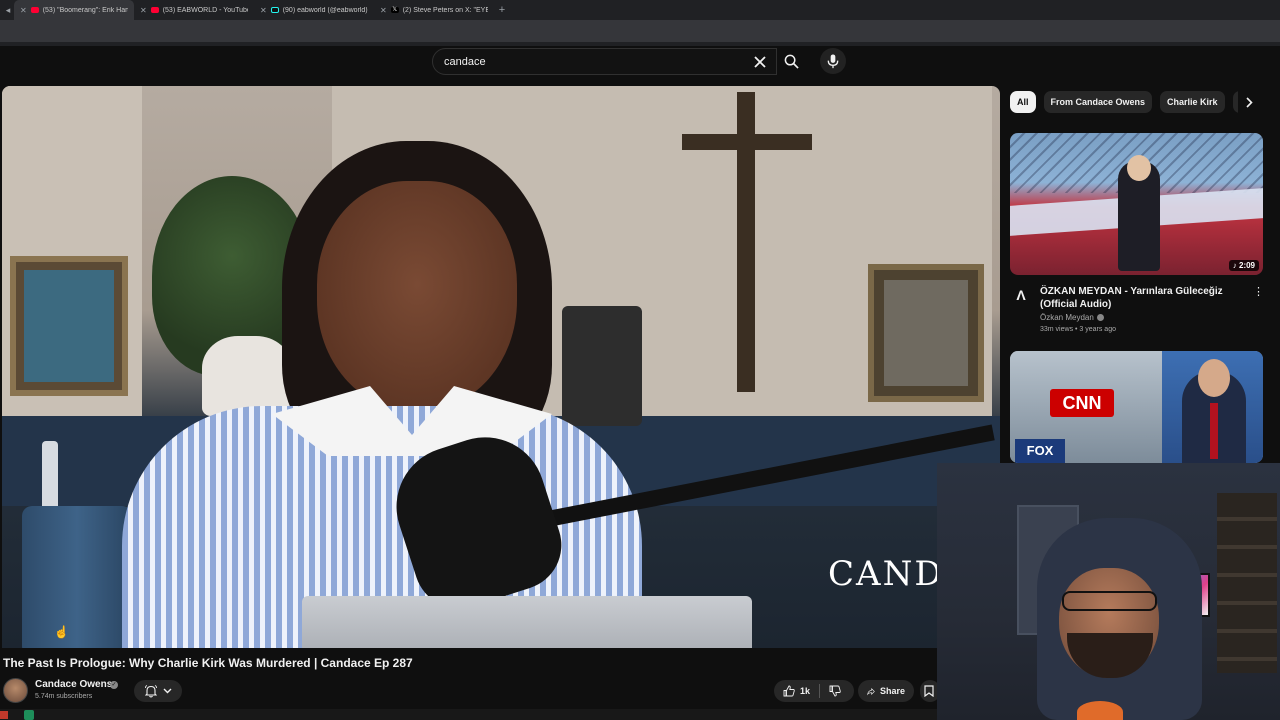 Image resolution: width=1280 pixels, height=720 pixels. What do you see at coordinates (892, 691) in the screenshot?
I see `share-label: Share` at bounding box center [892, 691].